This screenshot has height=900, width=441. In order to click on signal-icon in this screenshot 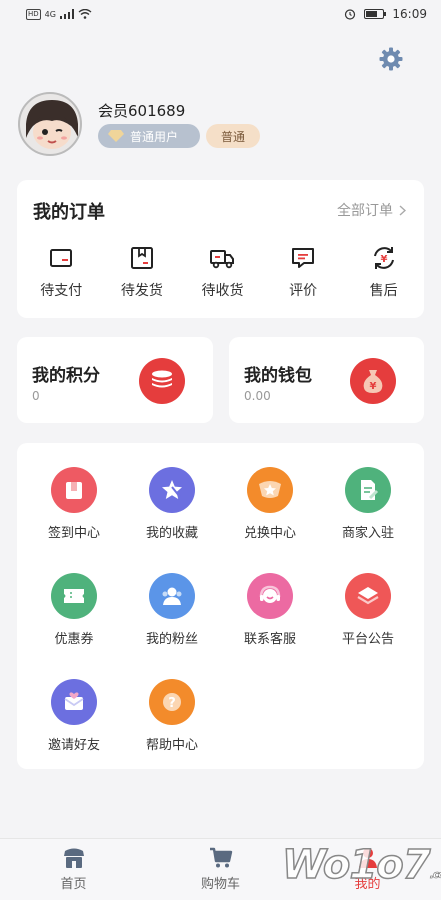, I will do `click(66, 14)`.